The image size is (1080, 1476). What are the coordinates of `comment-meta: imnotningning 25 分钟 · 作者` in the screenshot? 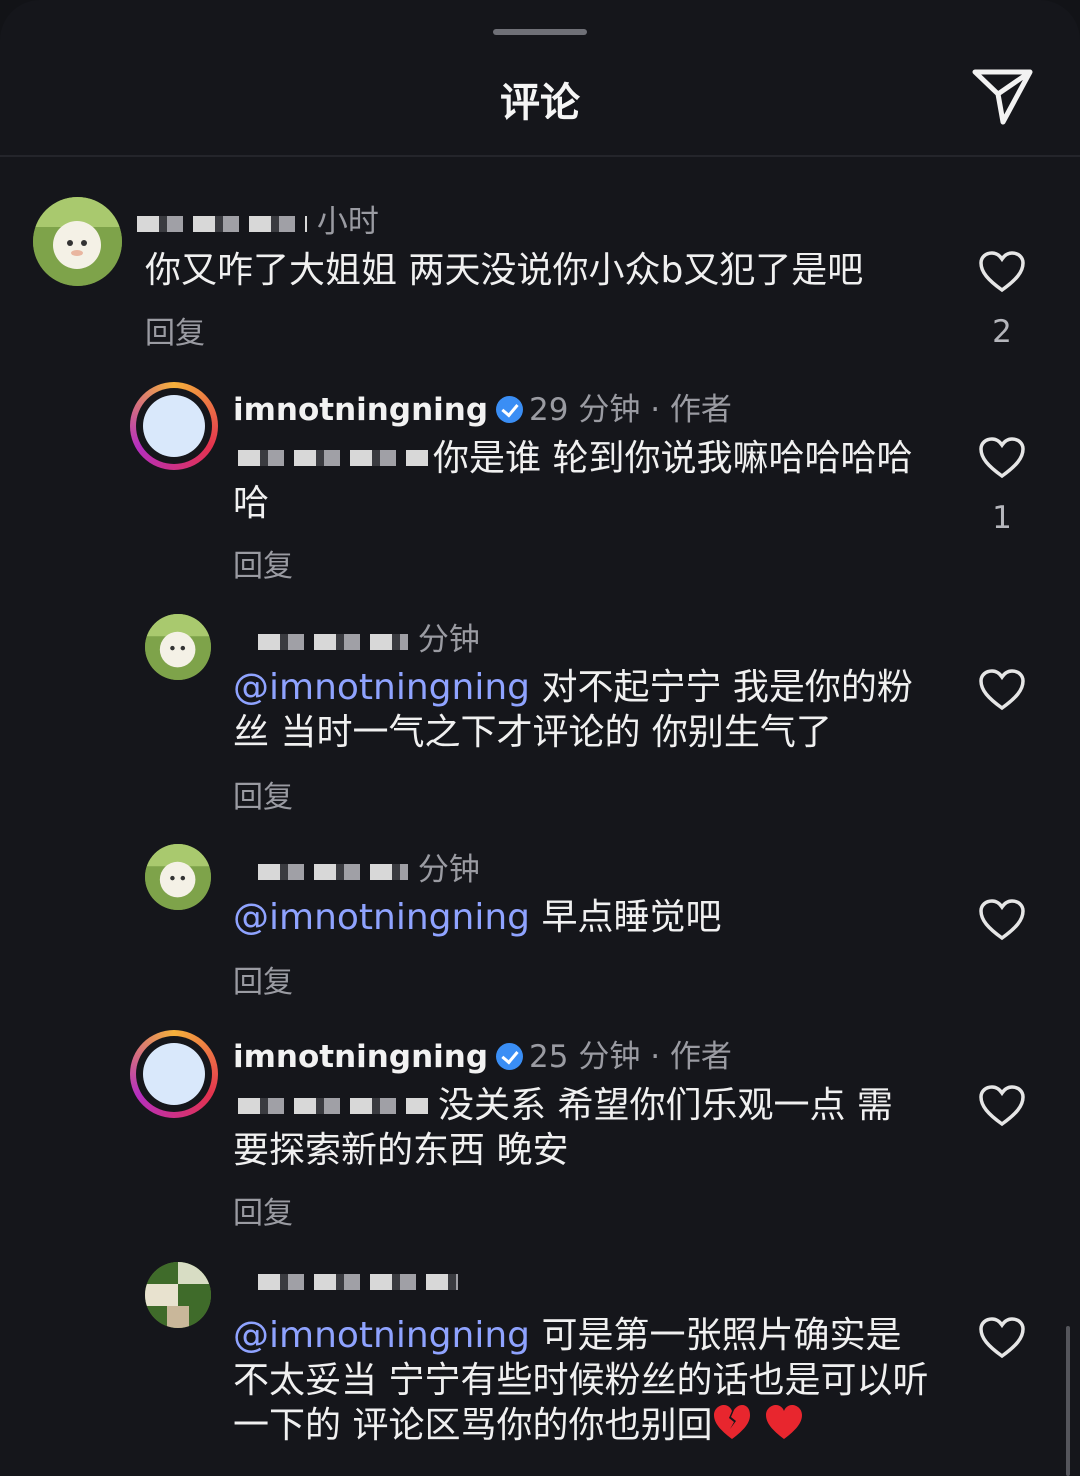 It's located at (482, 1057).